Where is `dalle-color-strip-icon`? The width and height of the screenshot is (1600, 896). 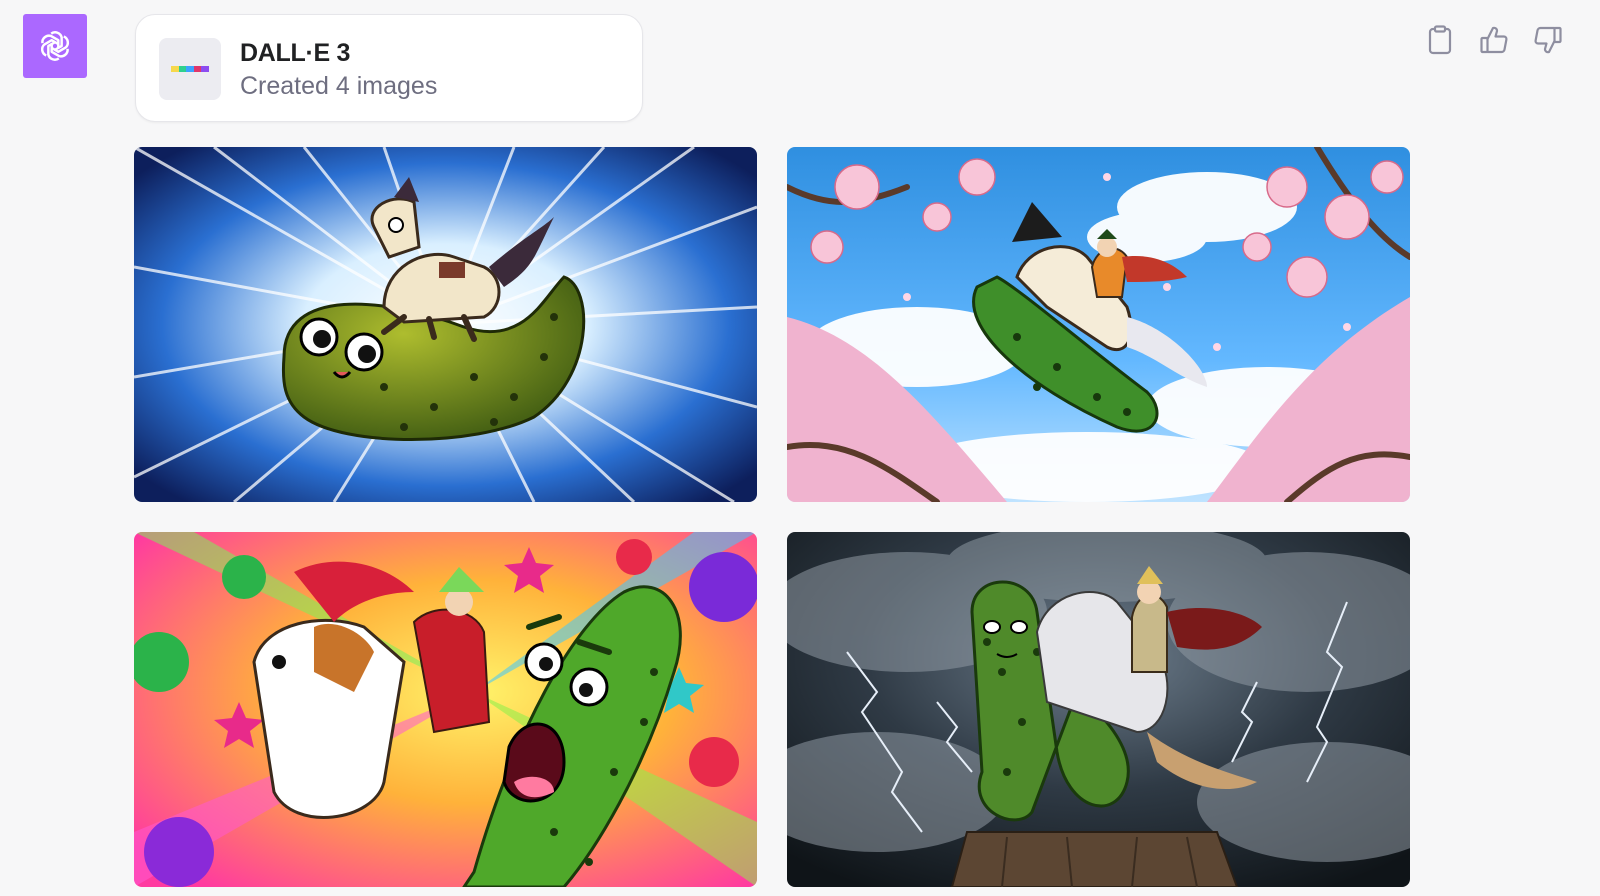 dalle-color-strip-icon is located at coordinates (190, 69).